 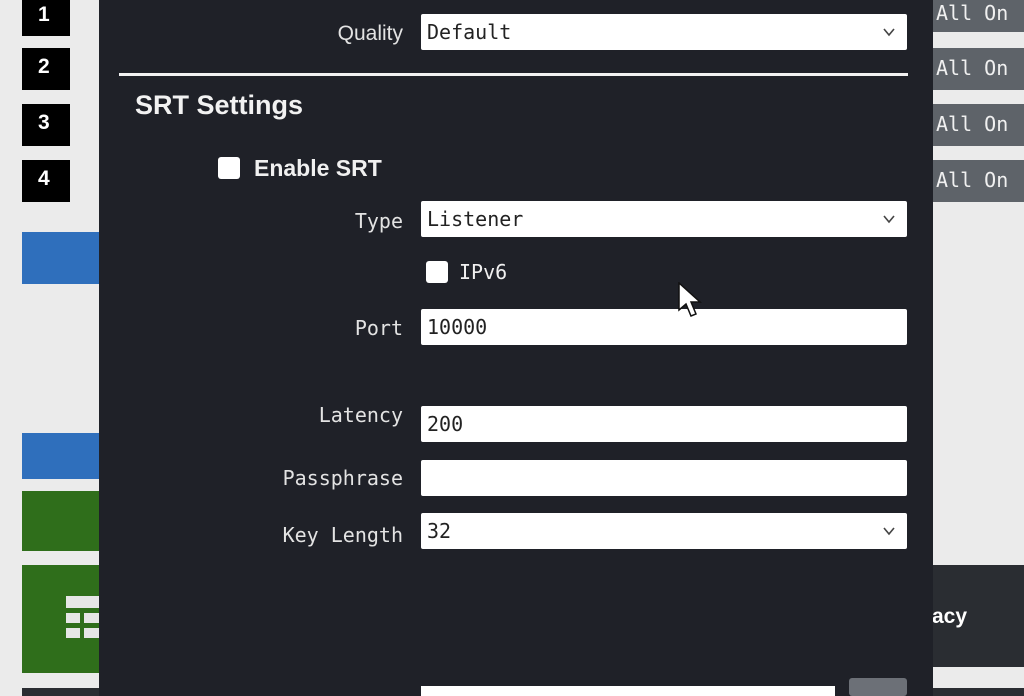 I want to click on enable-srt-label: Enable SRT, so click(x=318, y=168).